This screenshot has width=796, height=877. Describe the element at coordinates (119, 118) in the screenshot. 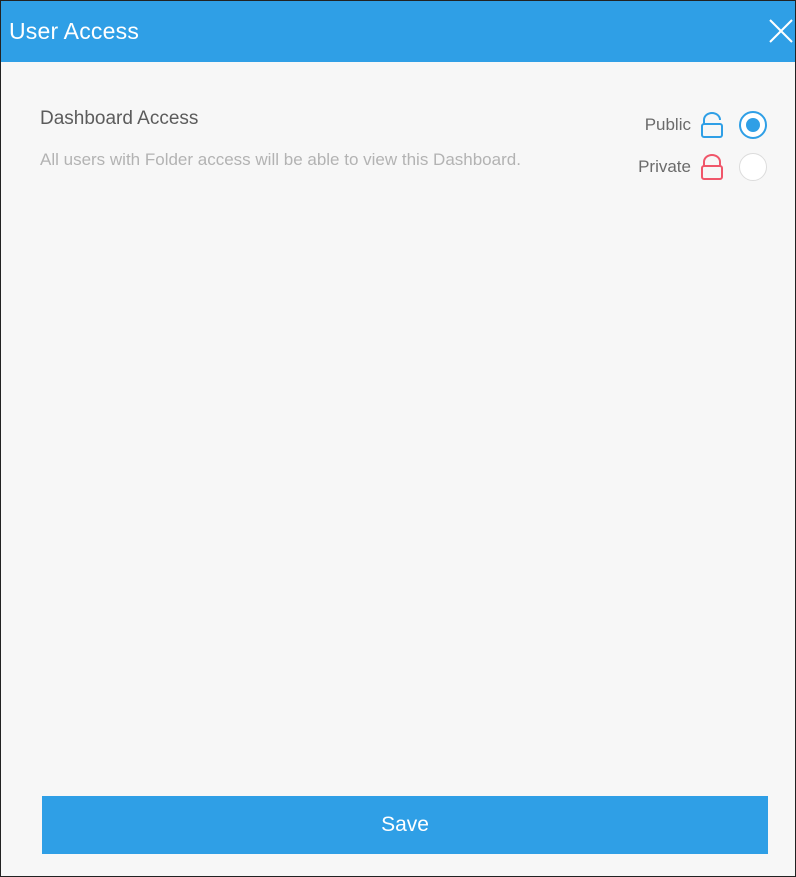

I see `dashboard-access-title: Dashboard Access` at that location.